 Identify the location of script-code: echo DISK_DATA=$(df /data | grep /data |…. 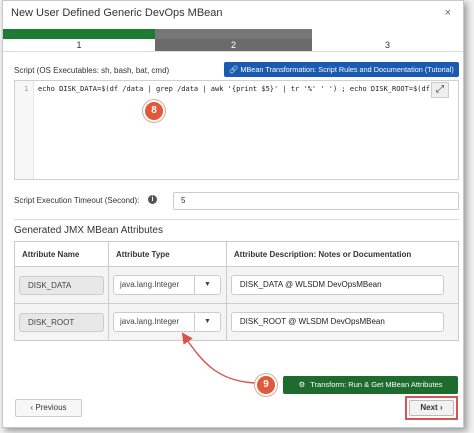
(238, 89).